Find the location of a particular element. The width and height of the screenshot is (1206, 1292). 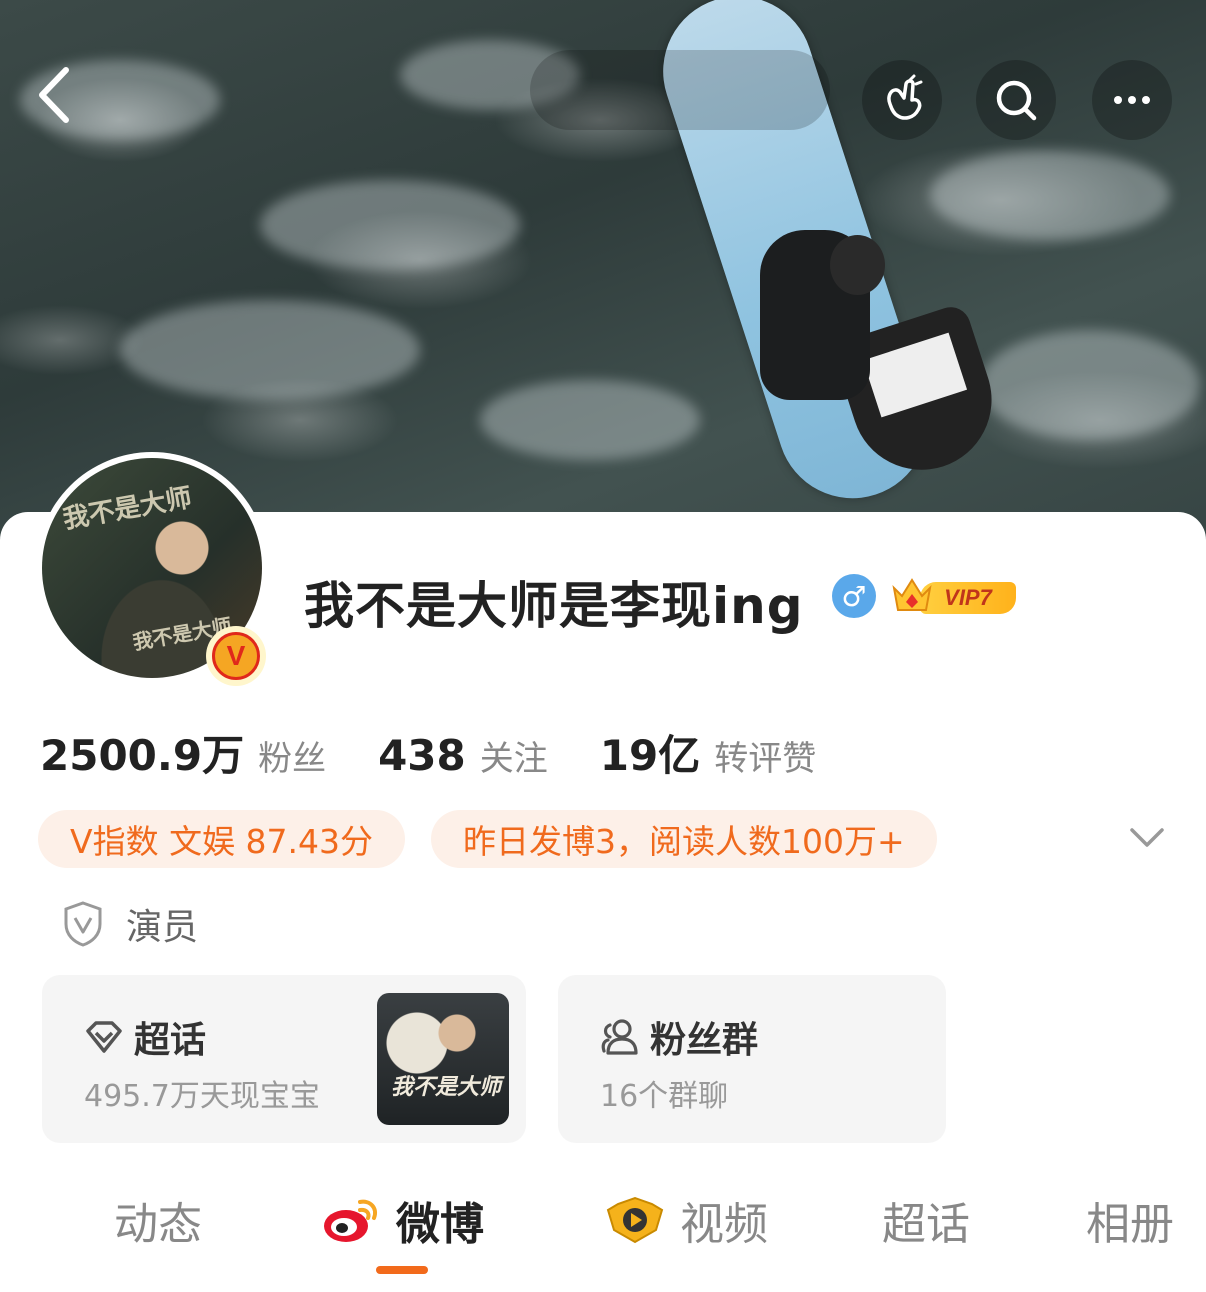

back-button is located at coordinates (60, 95).